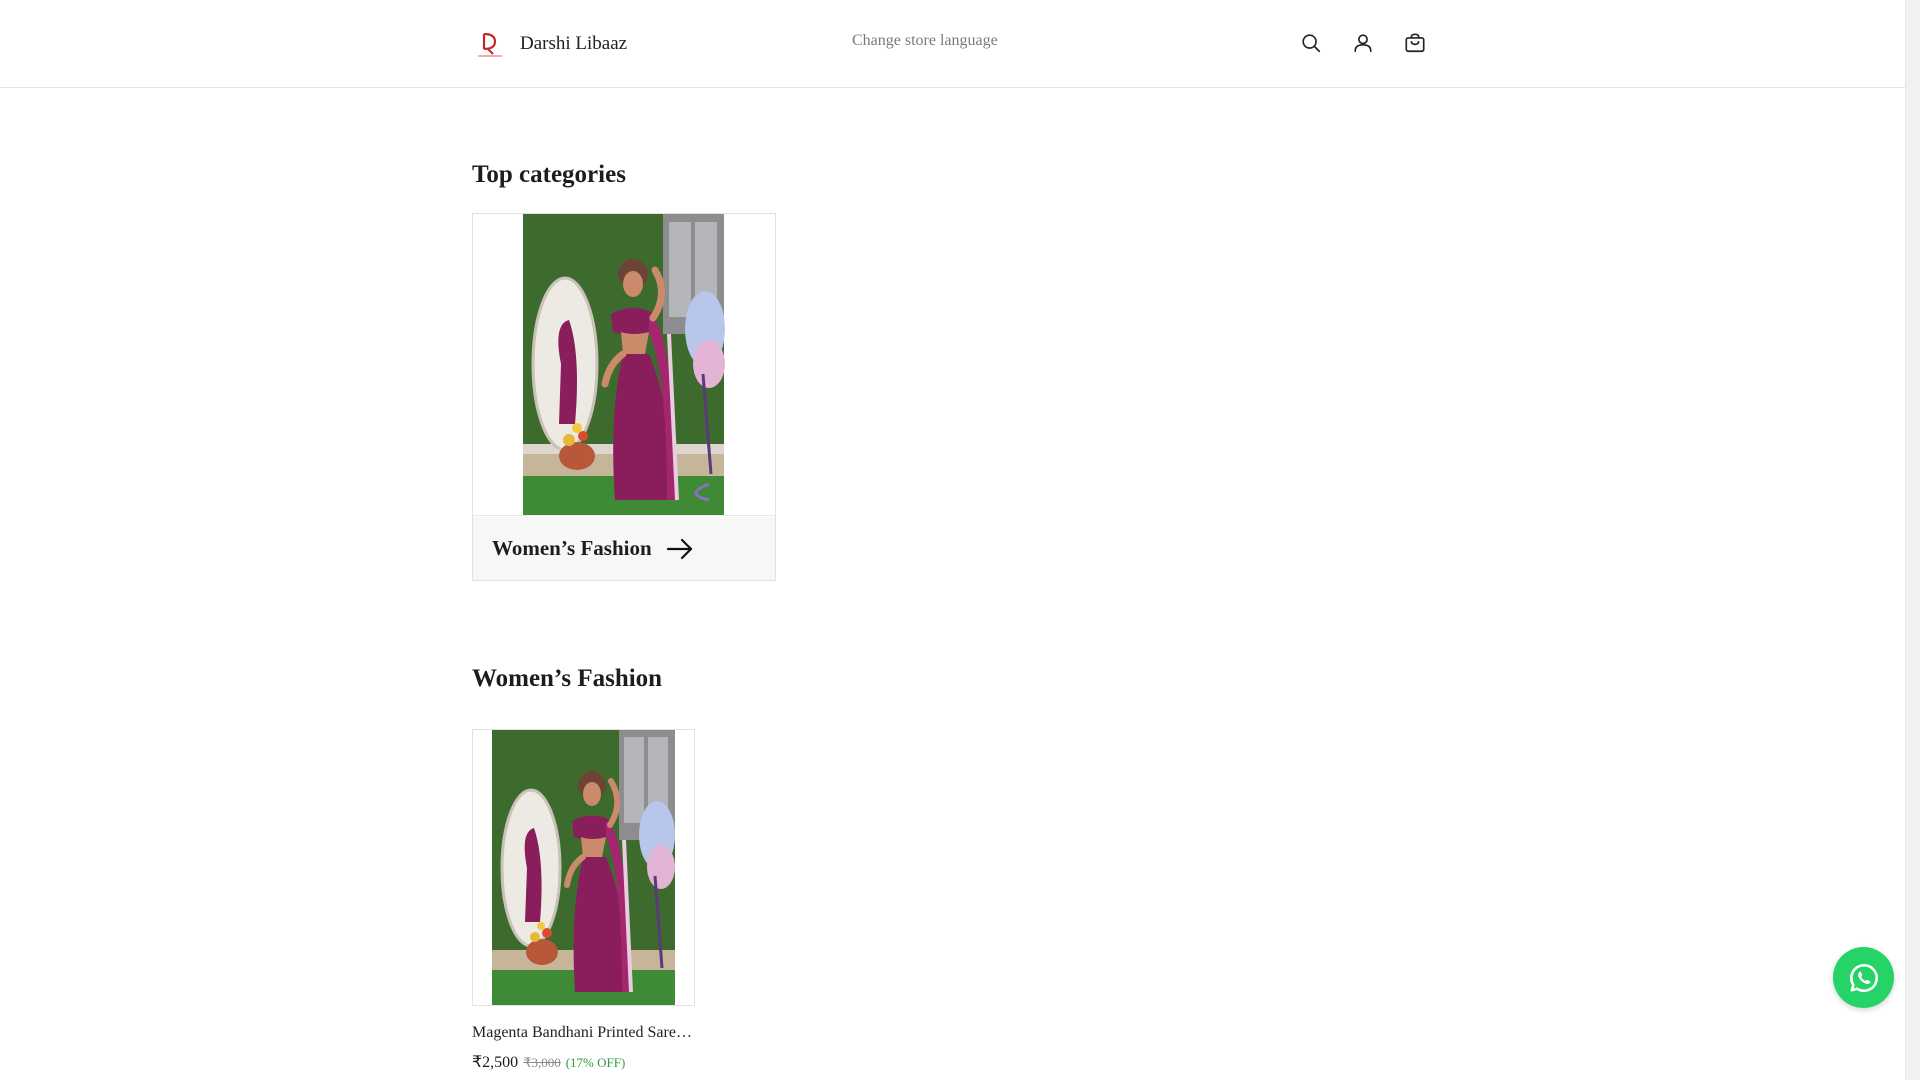 This screenshot has height=1080, width=1920. I want to click on shopping-bag-icon, so click(1415, 43).